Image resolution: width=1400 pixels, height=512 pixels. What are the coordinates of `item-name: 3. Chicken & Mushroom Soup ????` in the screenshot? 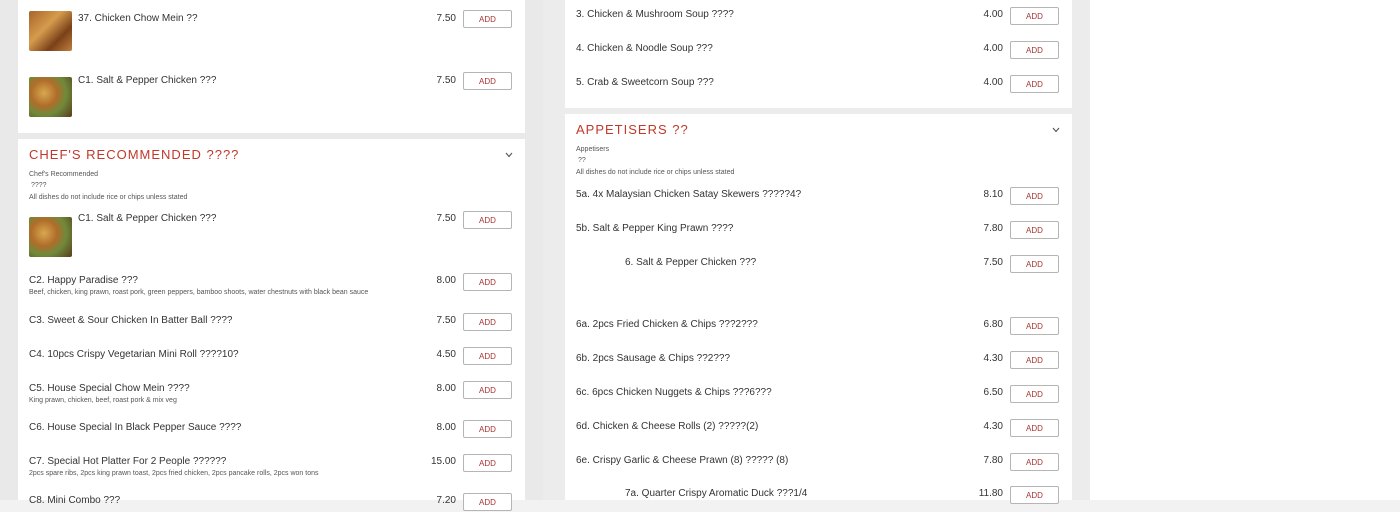 It's located at (655, 14).